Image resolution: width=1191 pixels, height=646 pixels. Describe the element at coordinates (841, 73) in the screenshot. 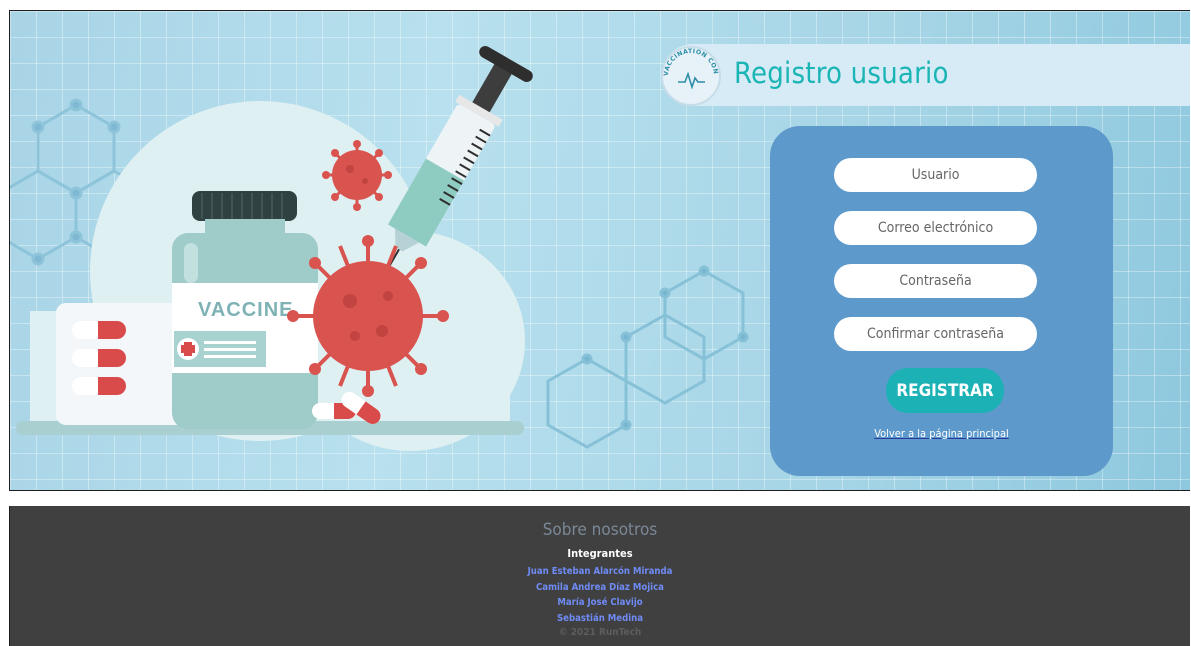

I see `page-title: Registro usuario` at that location.